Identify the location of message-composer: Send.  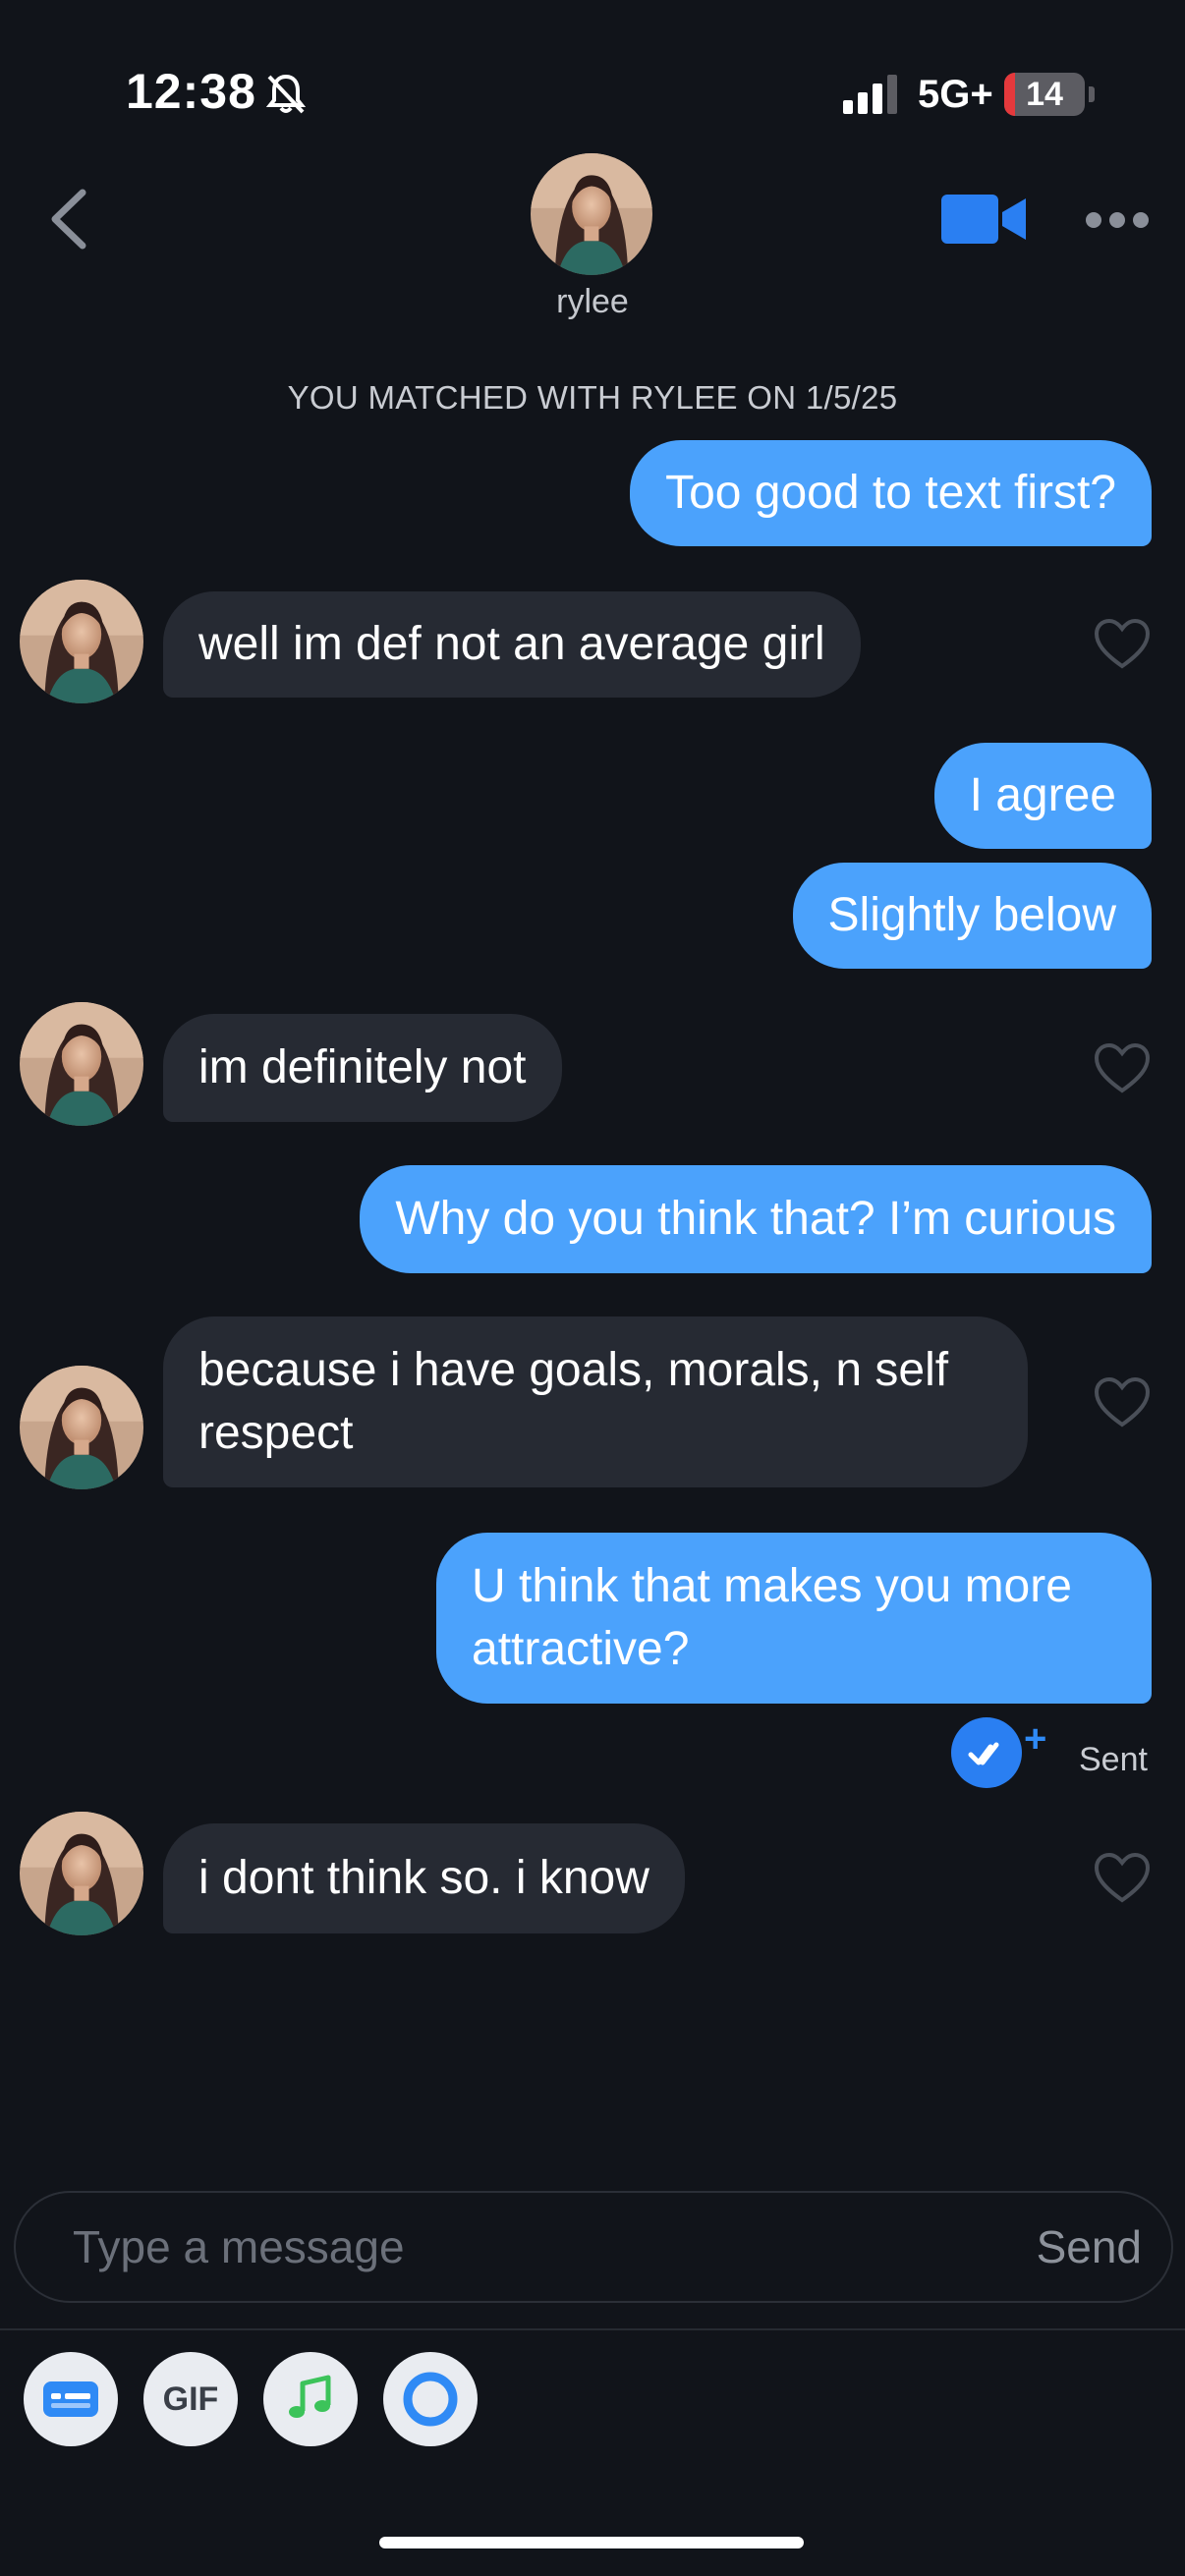
(594, 2247).